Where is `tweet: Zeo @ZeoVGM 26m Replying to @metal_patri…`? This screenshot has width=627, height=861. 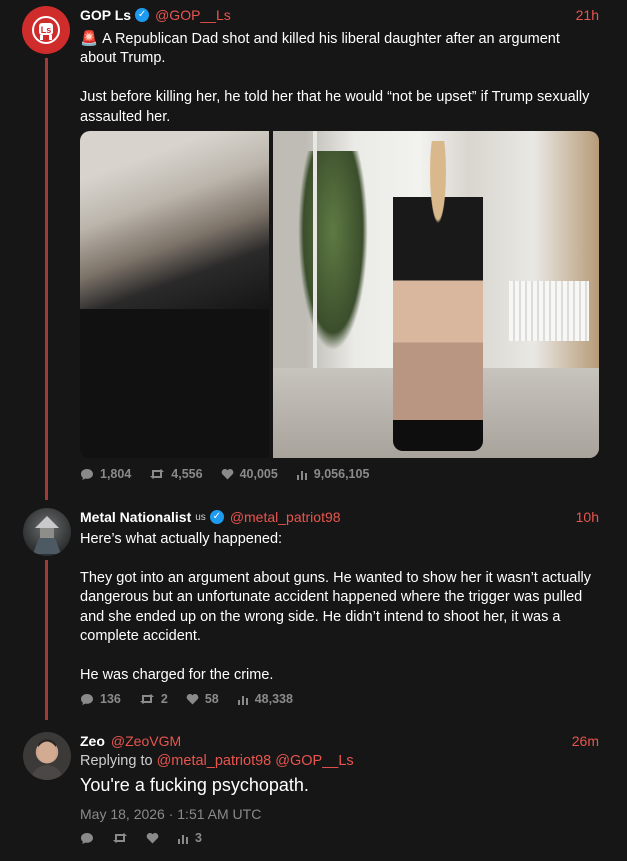
tweet: Zeo @ZeoVGM 26m Replying to @metal_patri… is located at coordinates (339, 777).